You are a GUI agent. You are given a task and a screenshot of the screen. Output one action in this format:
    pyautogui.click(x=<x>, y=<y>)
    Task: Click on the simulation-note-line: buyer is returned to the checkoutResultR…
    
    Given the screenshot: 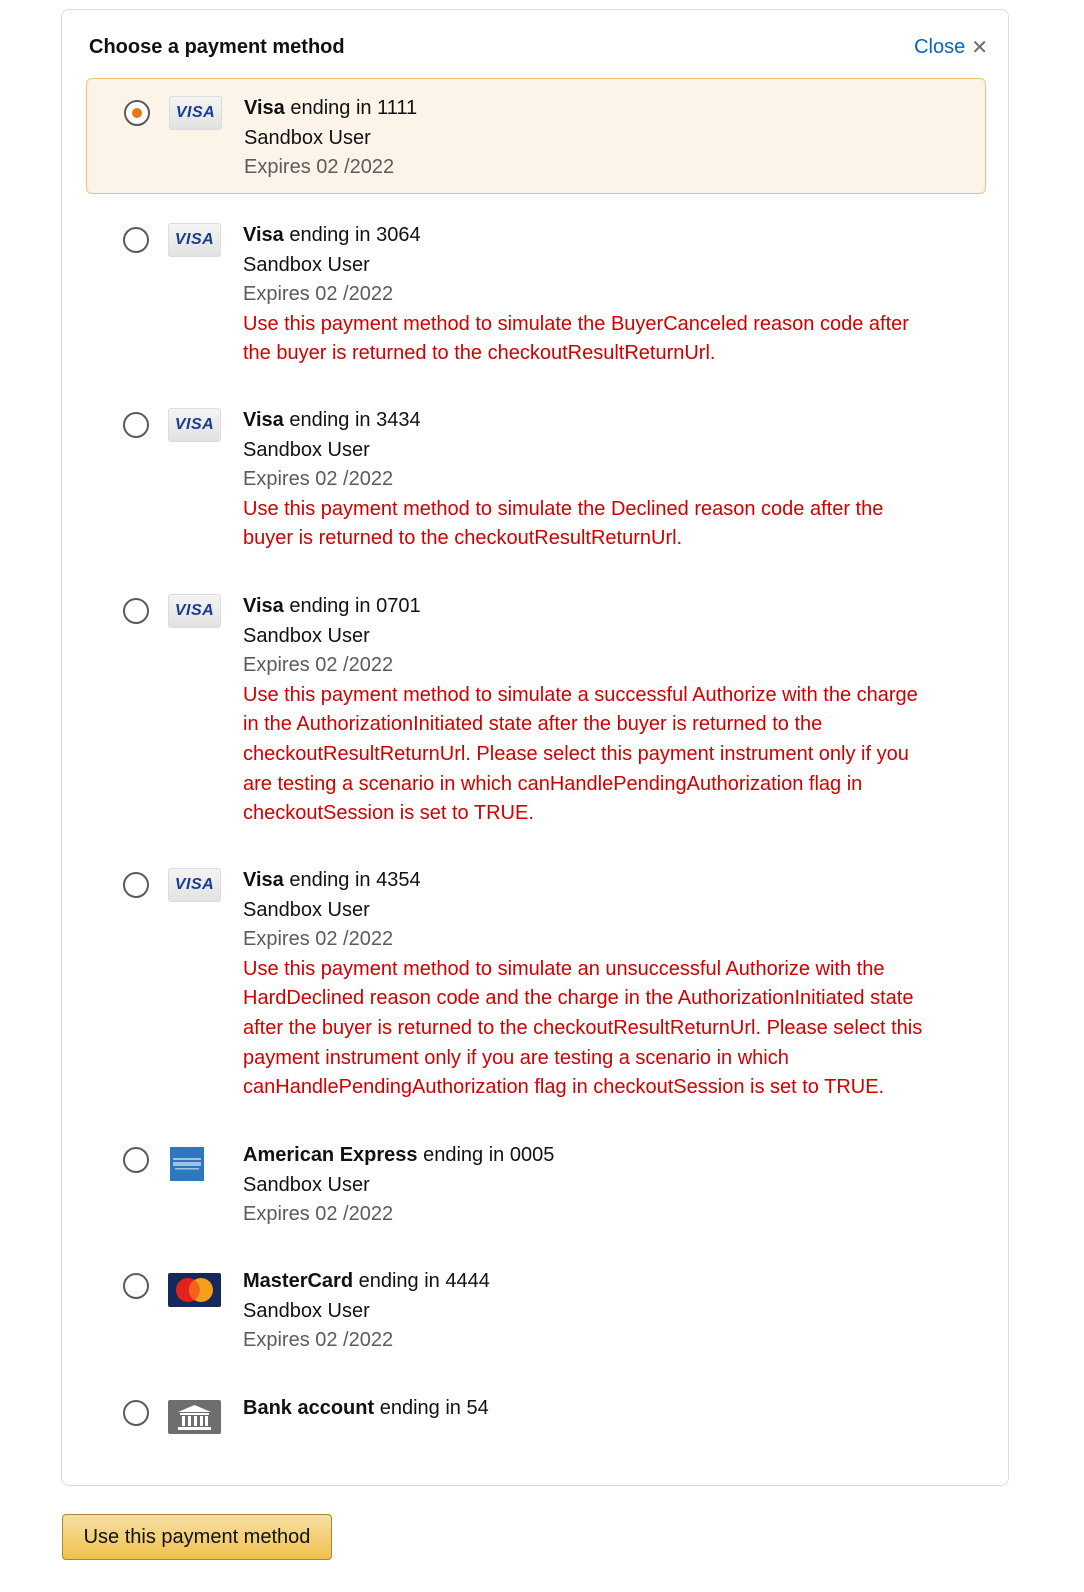 What is the action you would take?
    pyautogui.click(x=463, y=538)
    